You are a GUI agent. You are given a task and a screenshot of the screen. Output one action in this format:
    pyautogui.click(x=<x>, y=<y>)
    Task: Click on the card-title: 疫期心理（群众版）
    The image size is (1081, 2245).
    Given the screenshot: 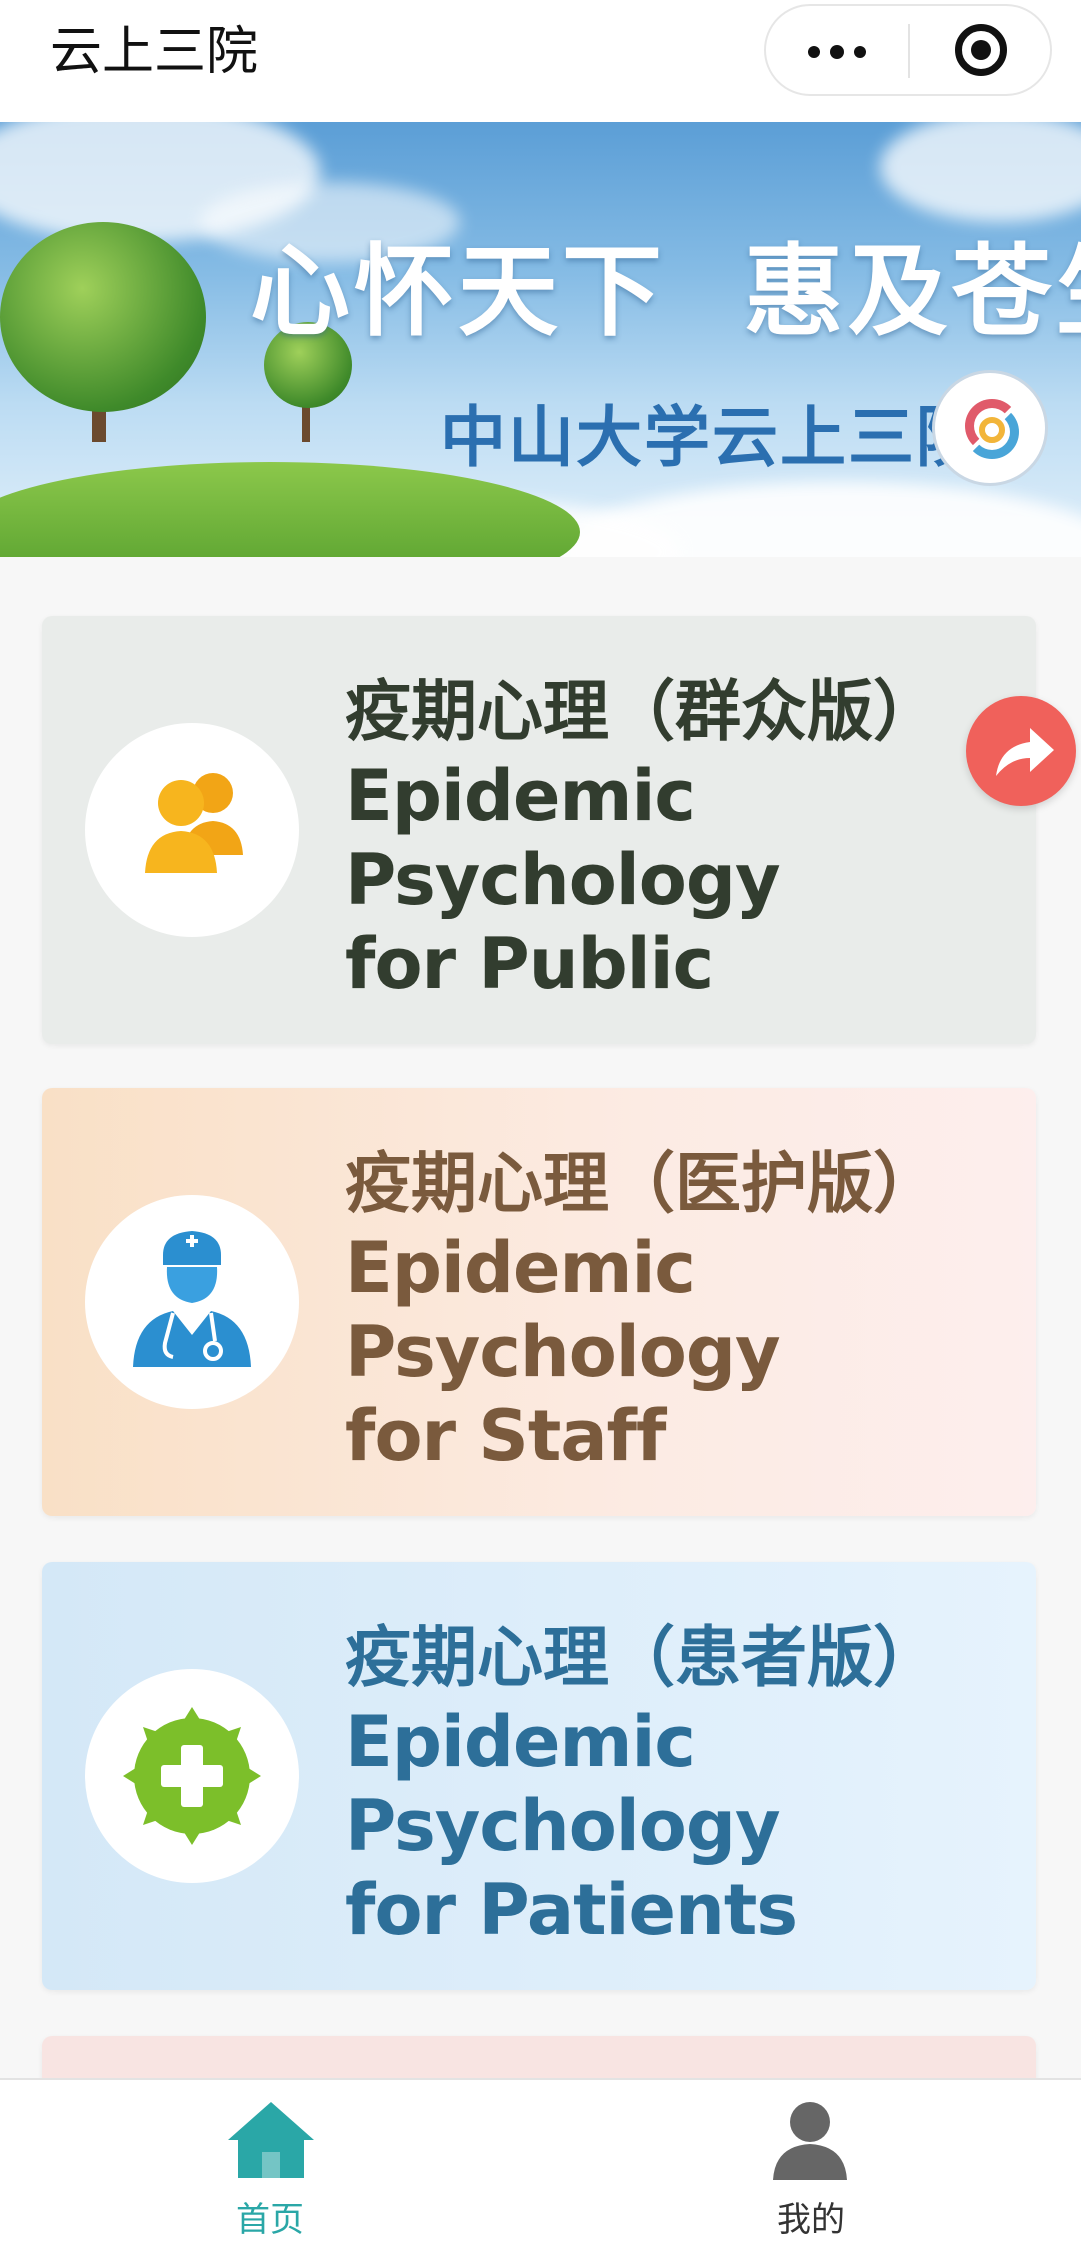 What is the action you would take?
    pyautogui.click(x=642, y=711)
    